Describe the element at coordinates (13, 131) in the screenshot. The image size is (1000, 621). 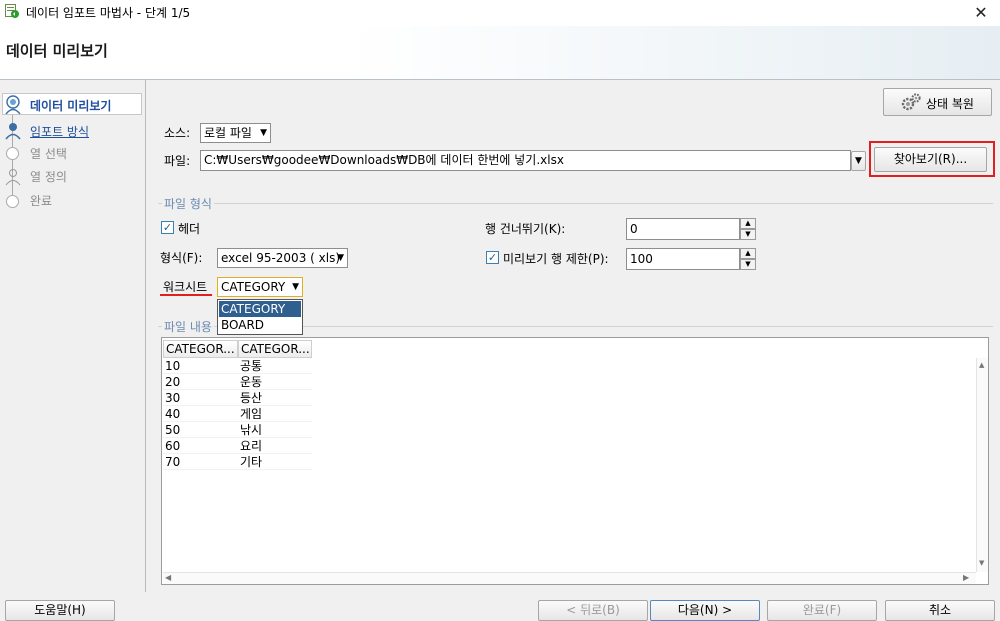
I see `step-person-icon` at that location.